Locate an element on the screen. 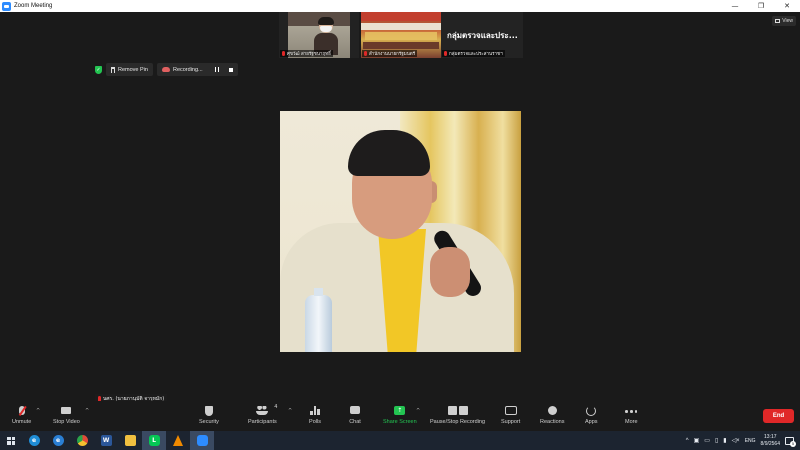  more-label: More is located at coordinates (631, 422).